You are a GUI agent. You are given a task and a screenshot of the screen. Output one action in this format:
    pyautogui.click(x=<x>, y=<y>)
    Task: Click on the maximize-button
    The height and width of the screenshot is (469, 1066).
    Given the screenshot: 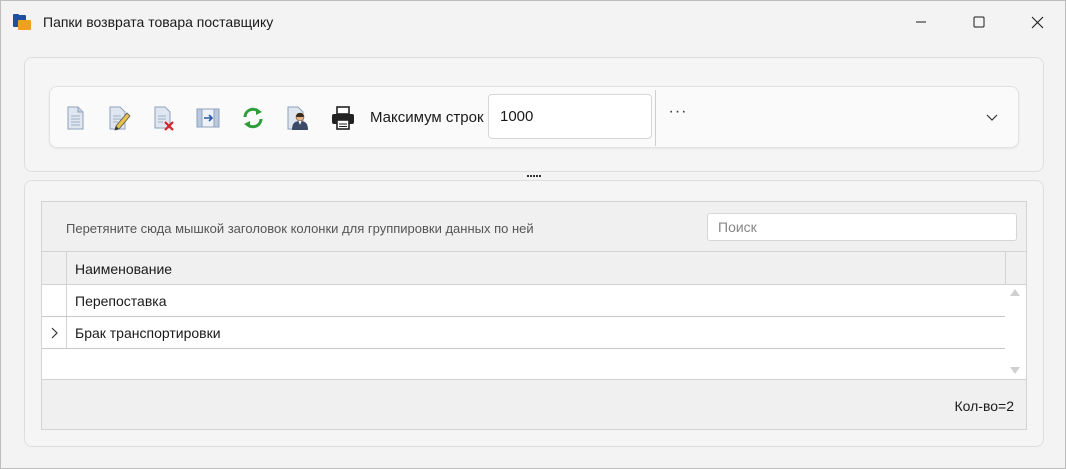 What is the action you would take?
    pyautogui.click(x=979, y=22)
    